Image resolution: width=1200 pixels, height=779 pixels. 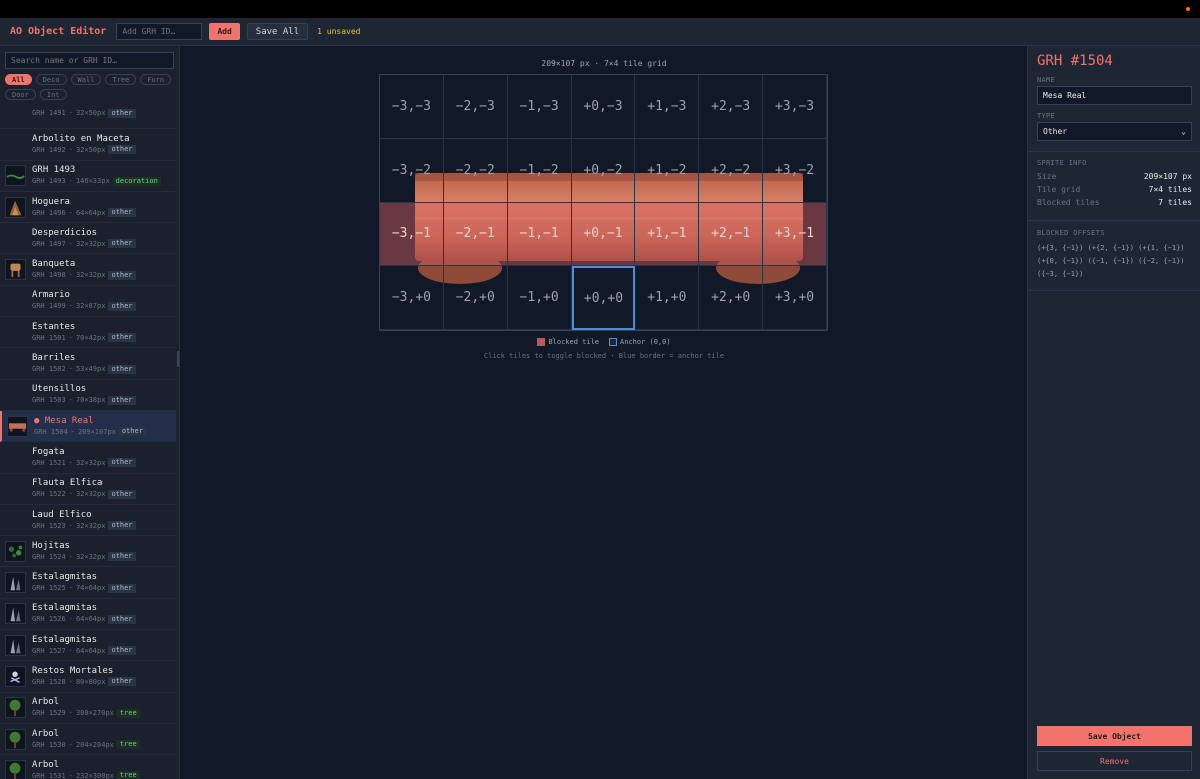 I want to click on divider, so click(x=1114, y=151).